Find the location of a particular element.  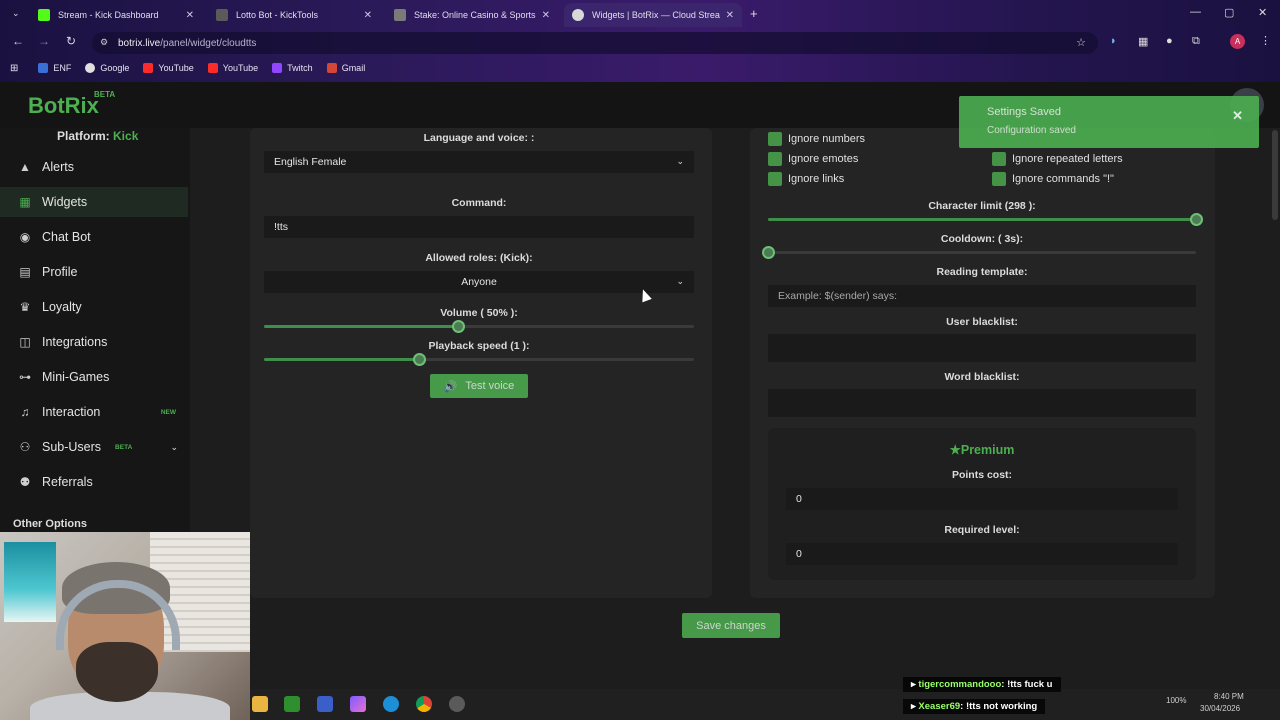

sidebar-item-alerts: ▲ Alerts is located at coordinates (94, 167).